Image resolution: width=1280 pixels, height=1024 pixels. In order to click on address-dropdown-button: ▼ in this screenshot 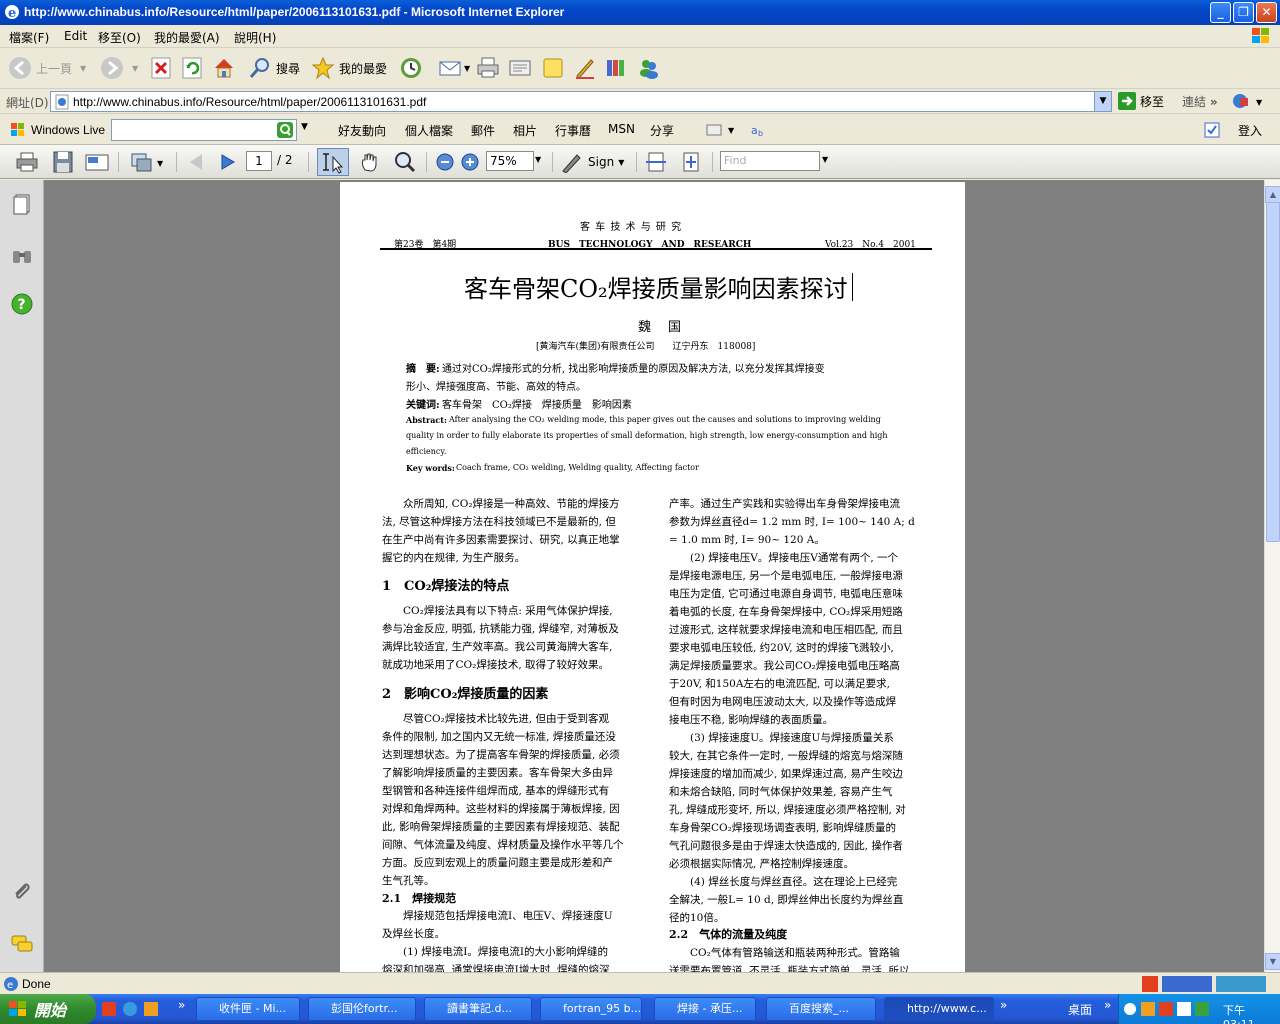, I will do `click(1102, 101)`.